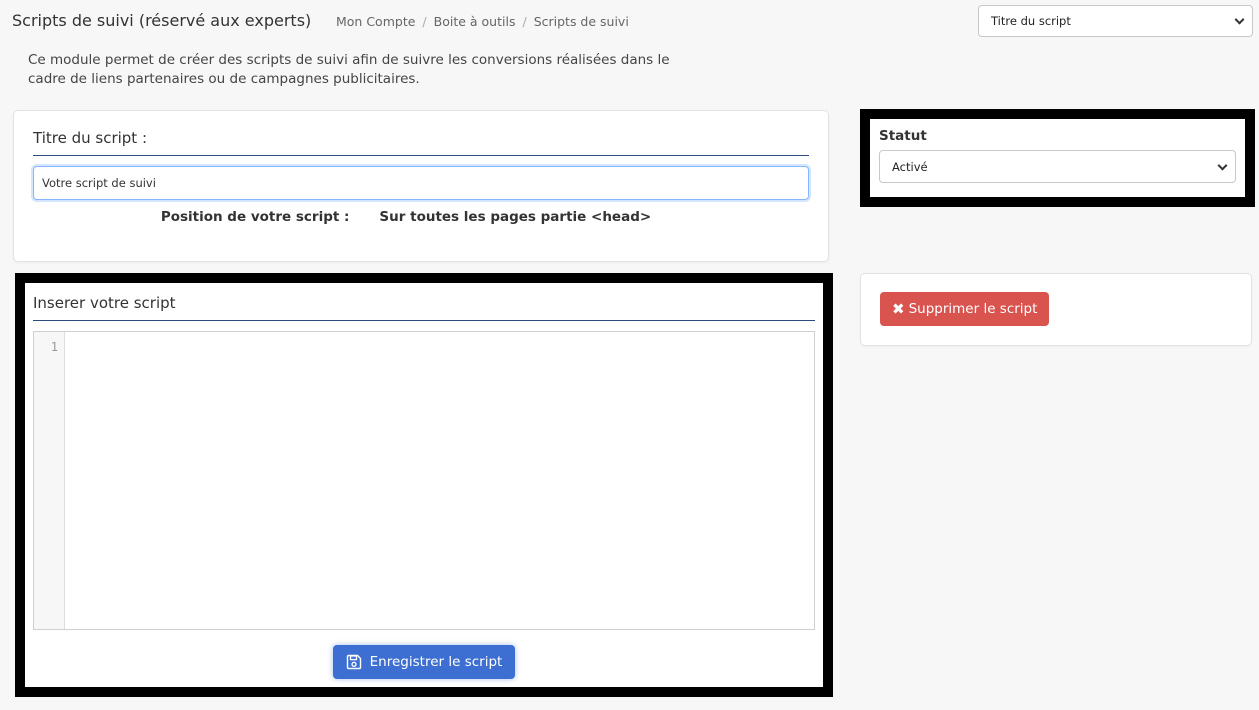 The image size is (1259, 710). I want to click on position-label: Position de votre script :, so click(255, 217).